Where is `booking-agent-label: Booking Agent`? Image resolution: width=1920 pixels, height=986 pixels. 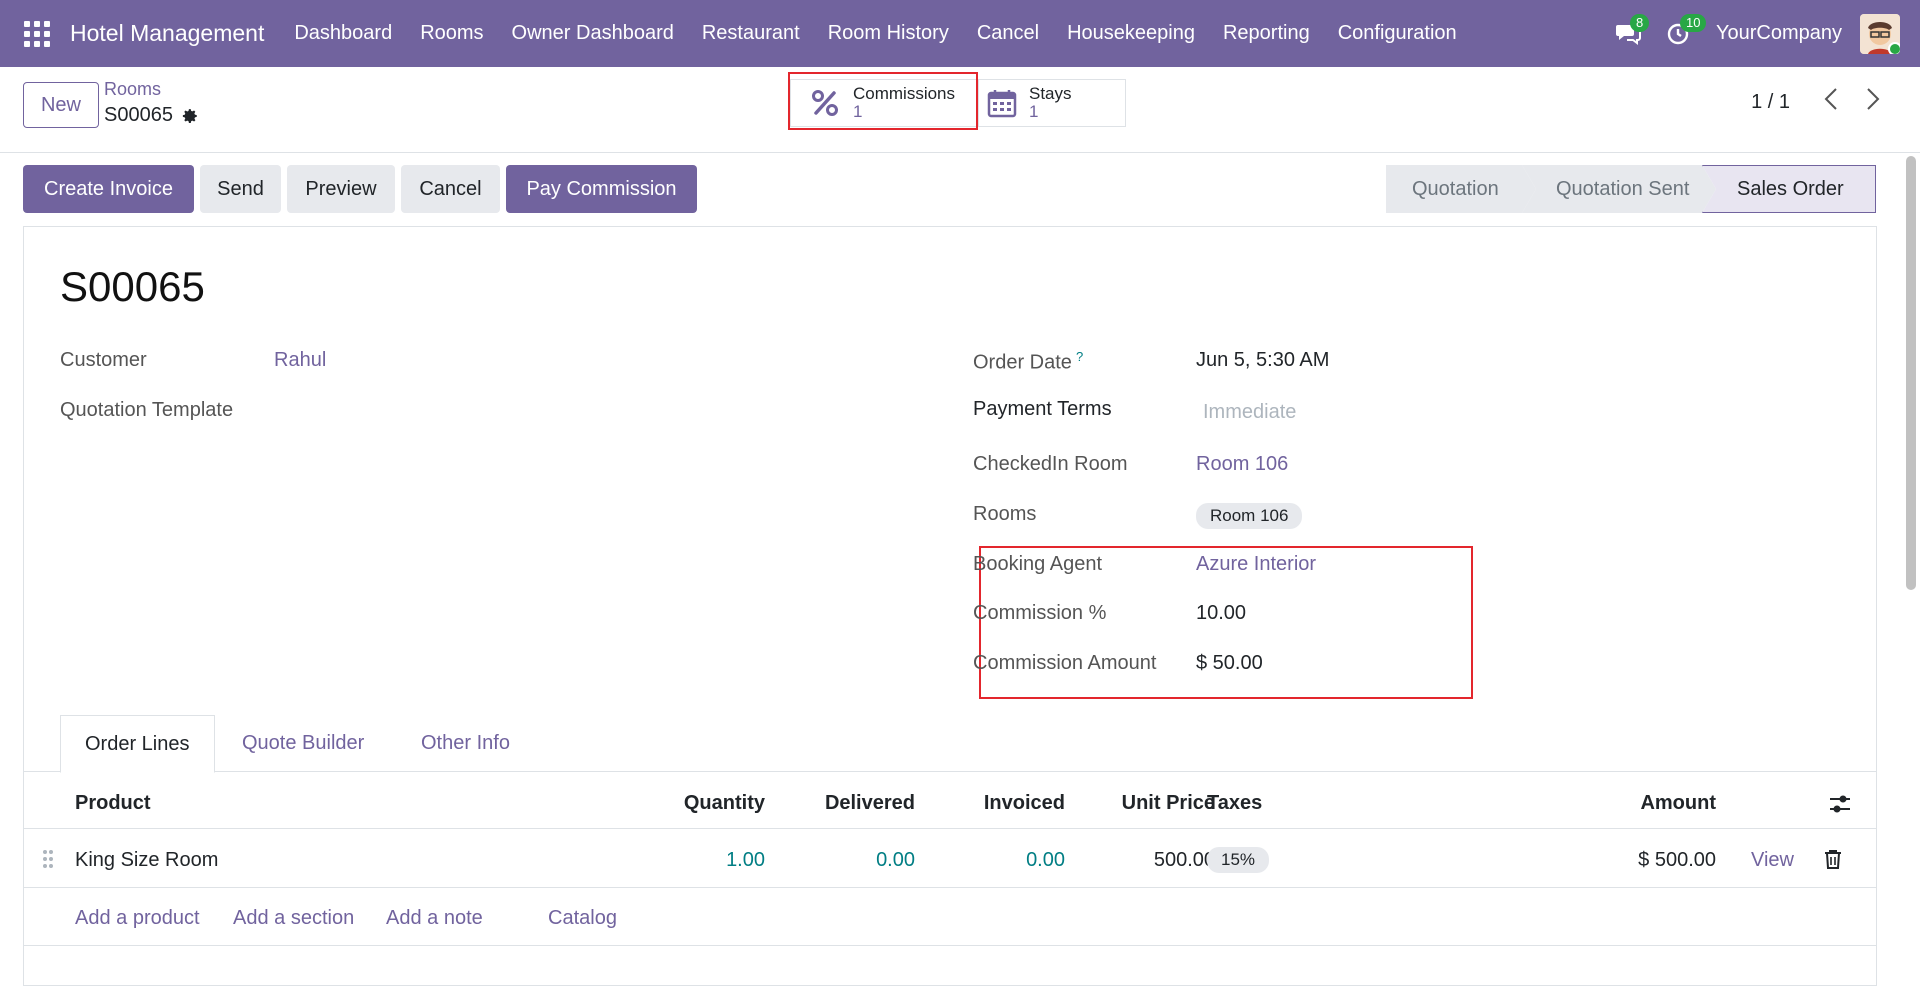 booking-agent-label: Booking Agent is located at coordinates (1037, 564).